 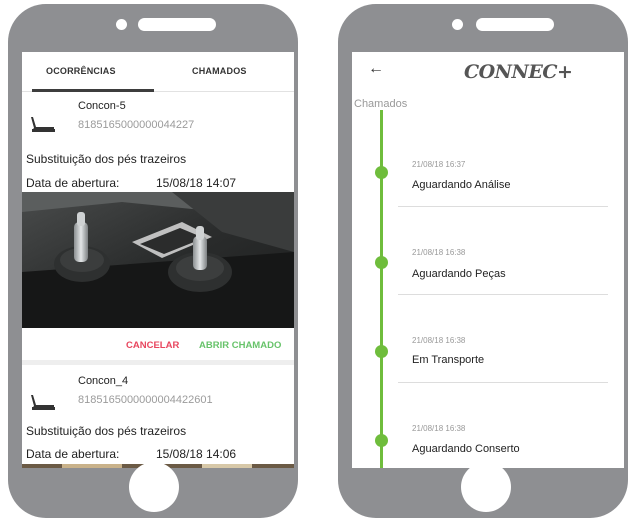 What do you see at coordinates (376, 69) in the screenshot?
I see `arrow-left-icon: ←` at bounding box center [376, 69].